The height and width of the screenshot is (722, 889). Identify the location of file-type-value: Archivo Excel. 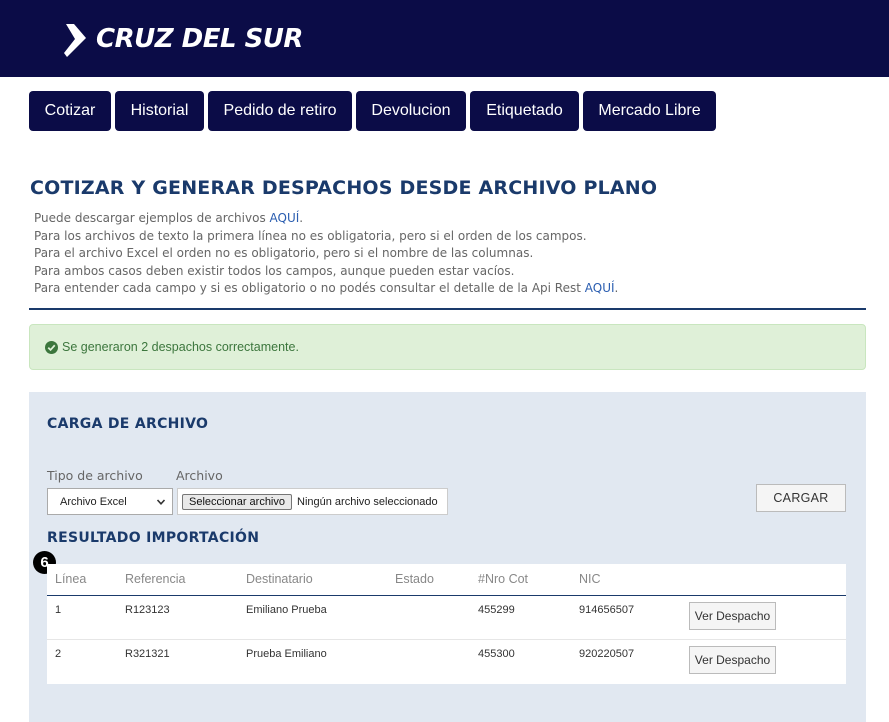
(93, 501).